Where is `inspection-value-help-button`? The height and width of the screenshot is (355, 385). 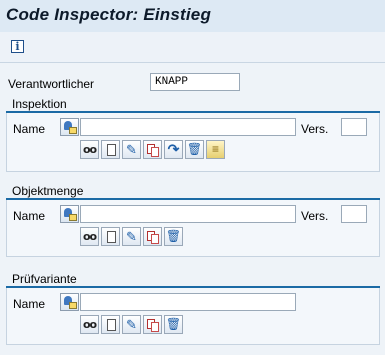 inspection-value-help-button is located at coordinates (69, 127).